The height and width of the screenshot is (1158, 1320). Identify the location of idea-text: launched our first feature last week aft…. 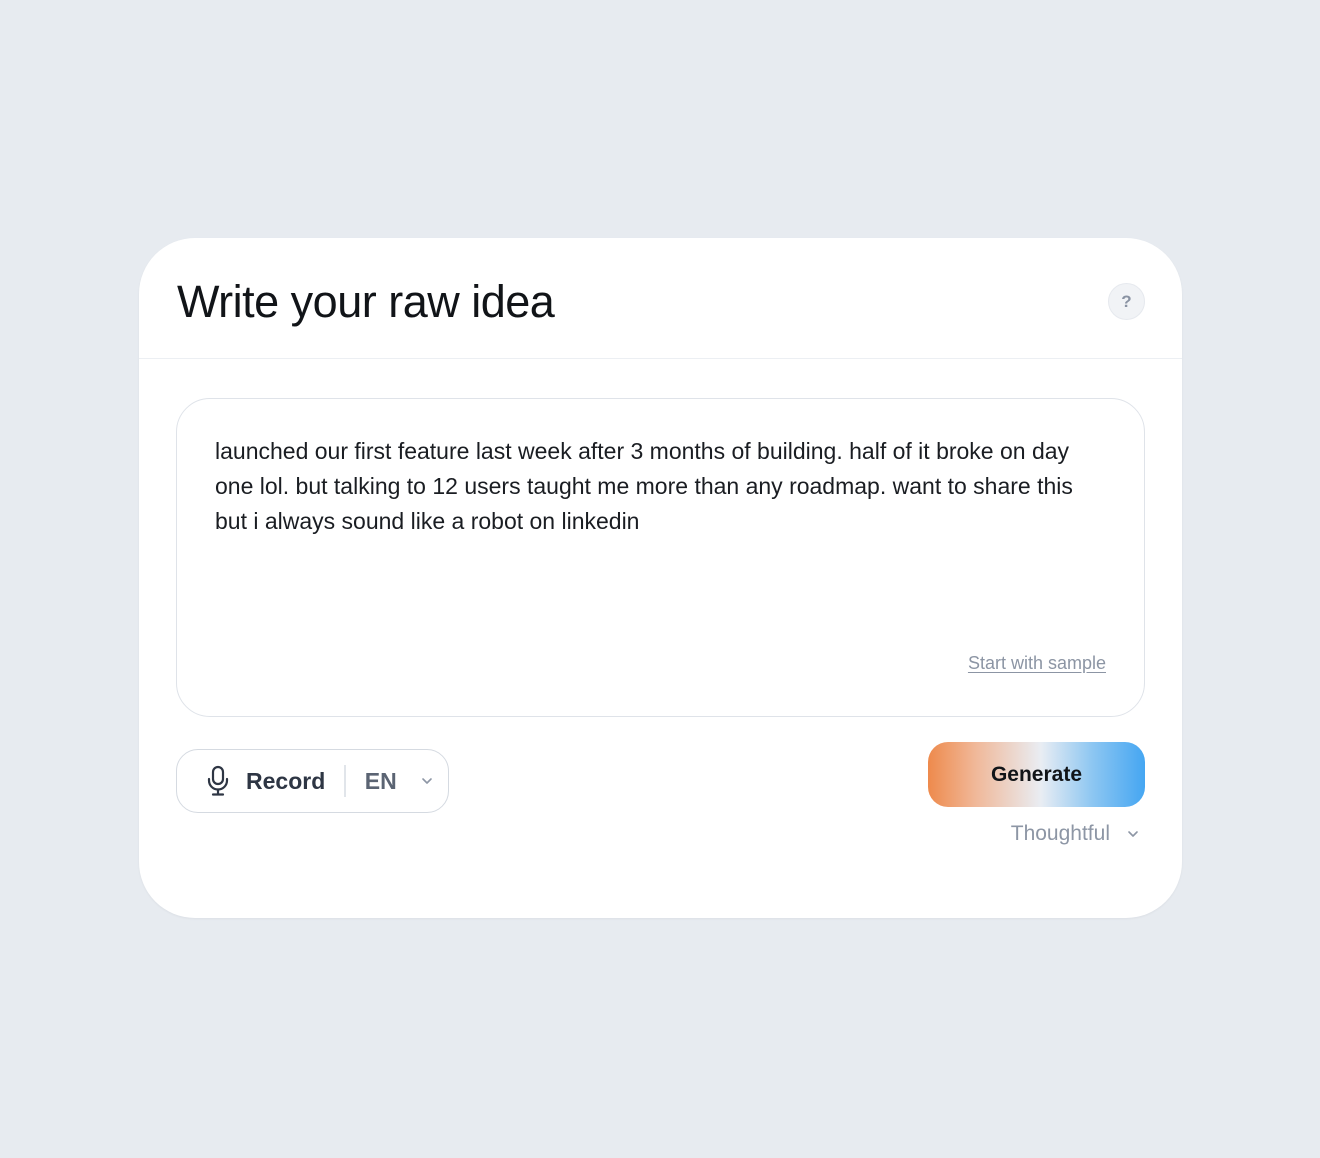
(662, 486).